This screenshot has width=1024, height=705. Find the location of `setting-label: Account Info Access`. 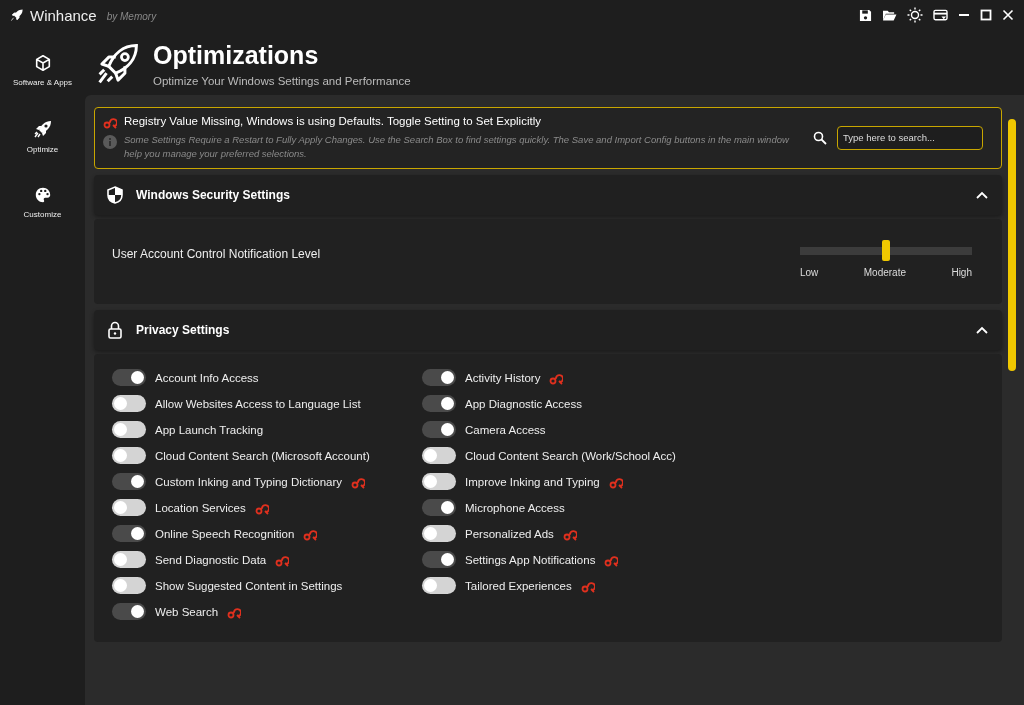

setting-label: Account Info Access is located at coordinates (207, 377).